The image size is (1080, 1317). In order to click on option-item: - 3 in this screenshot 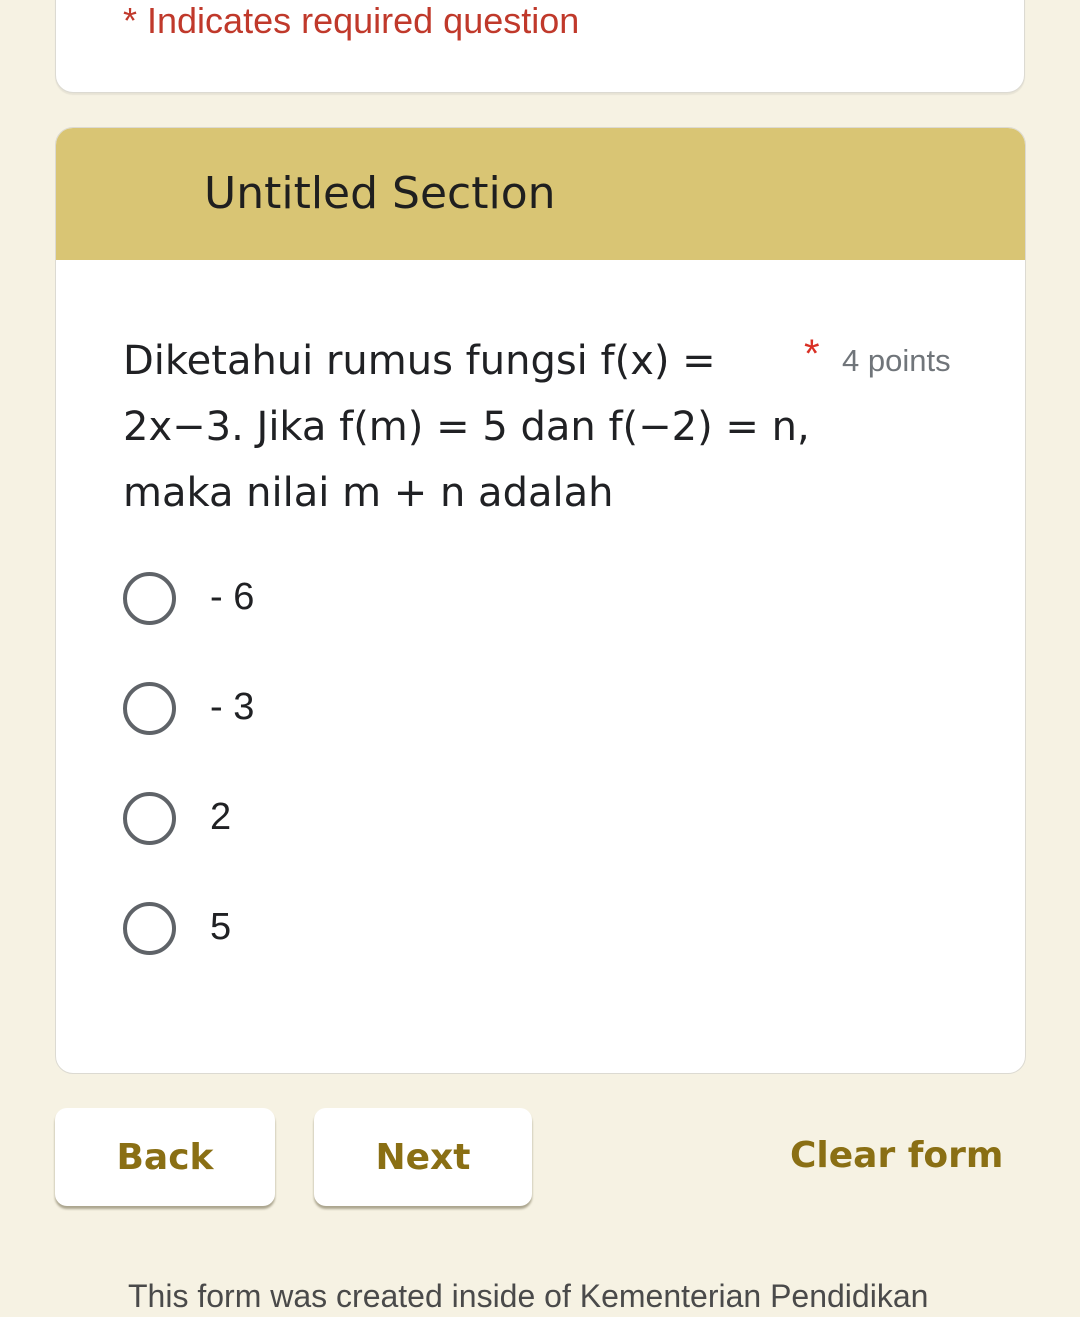, I will do `click(473, 708)`.